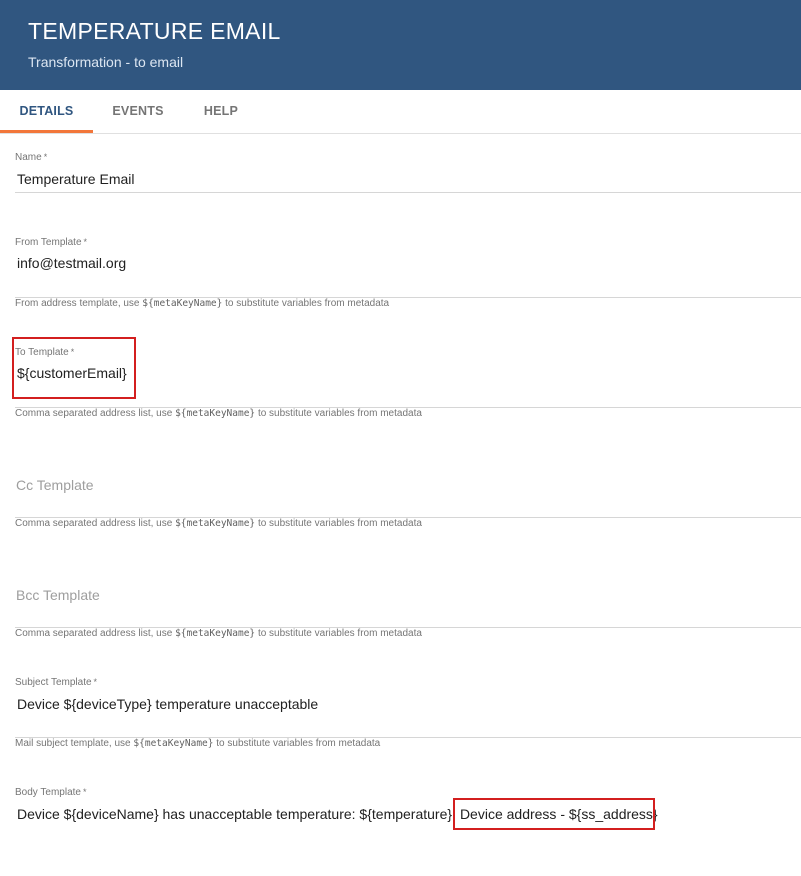  I want to click on body-template-label: Body Template *, so click(51, 792).